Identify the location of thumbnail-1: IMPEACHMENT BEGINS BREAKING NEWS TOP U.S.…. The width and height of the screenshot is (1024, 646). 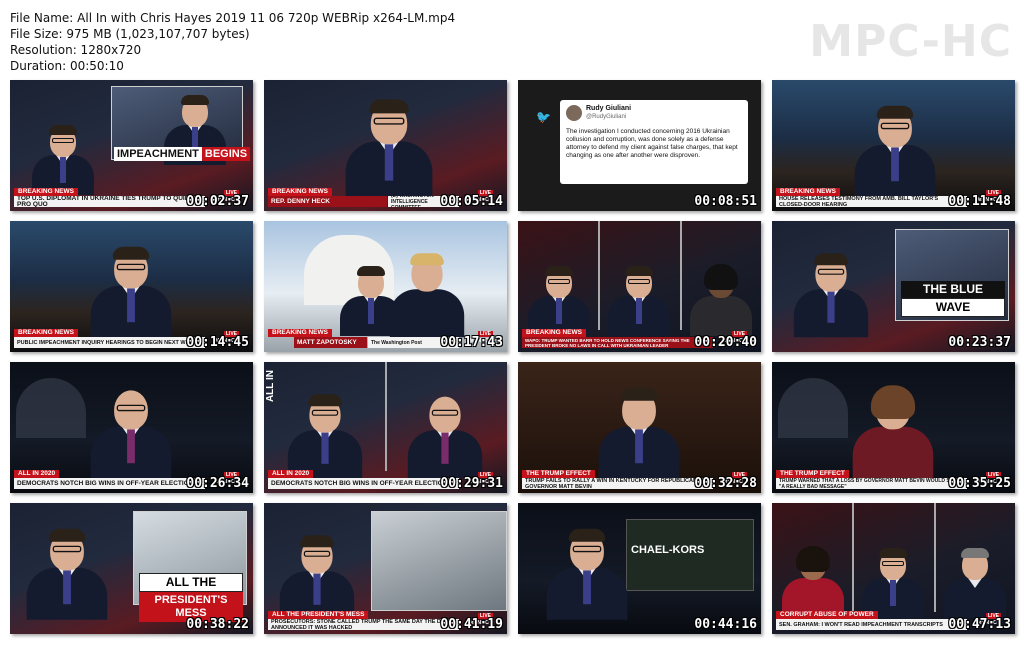
(131, 145).